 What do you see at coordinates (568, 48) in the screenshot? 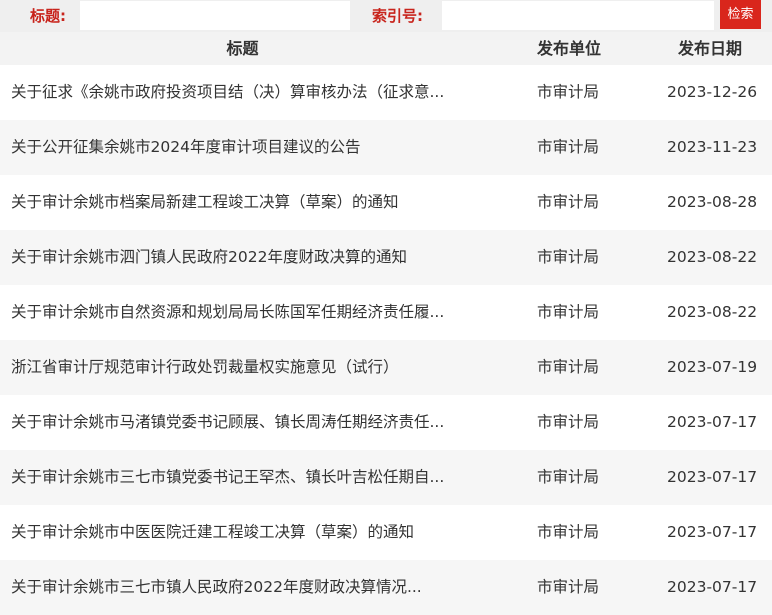
I see `header-unit: 发布单位` at bounding box center [568, 48].